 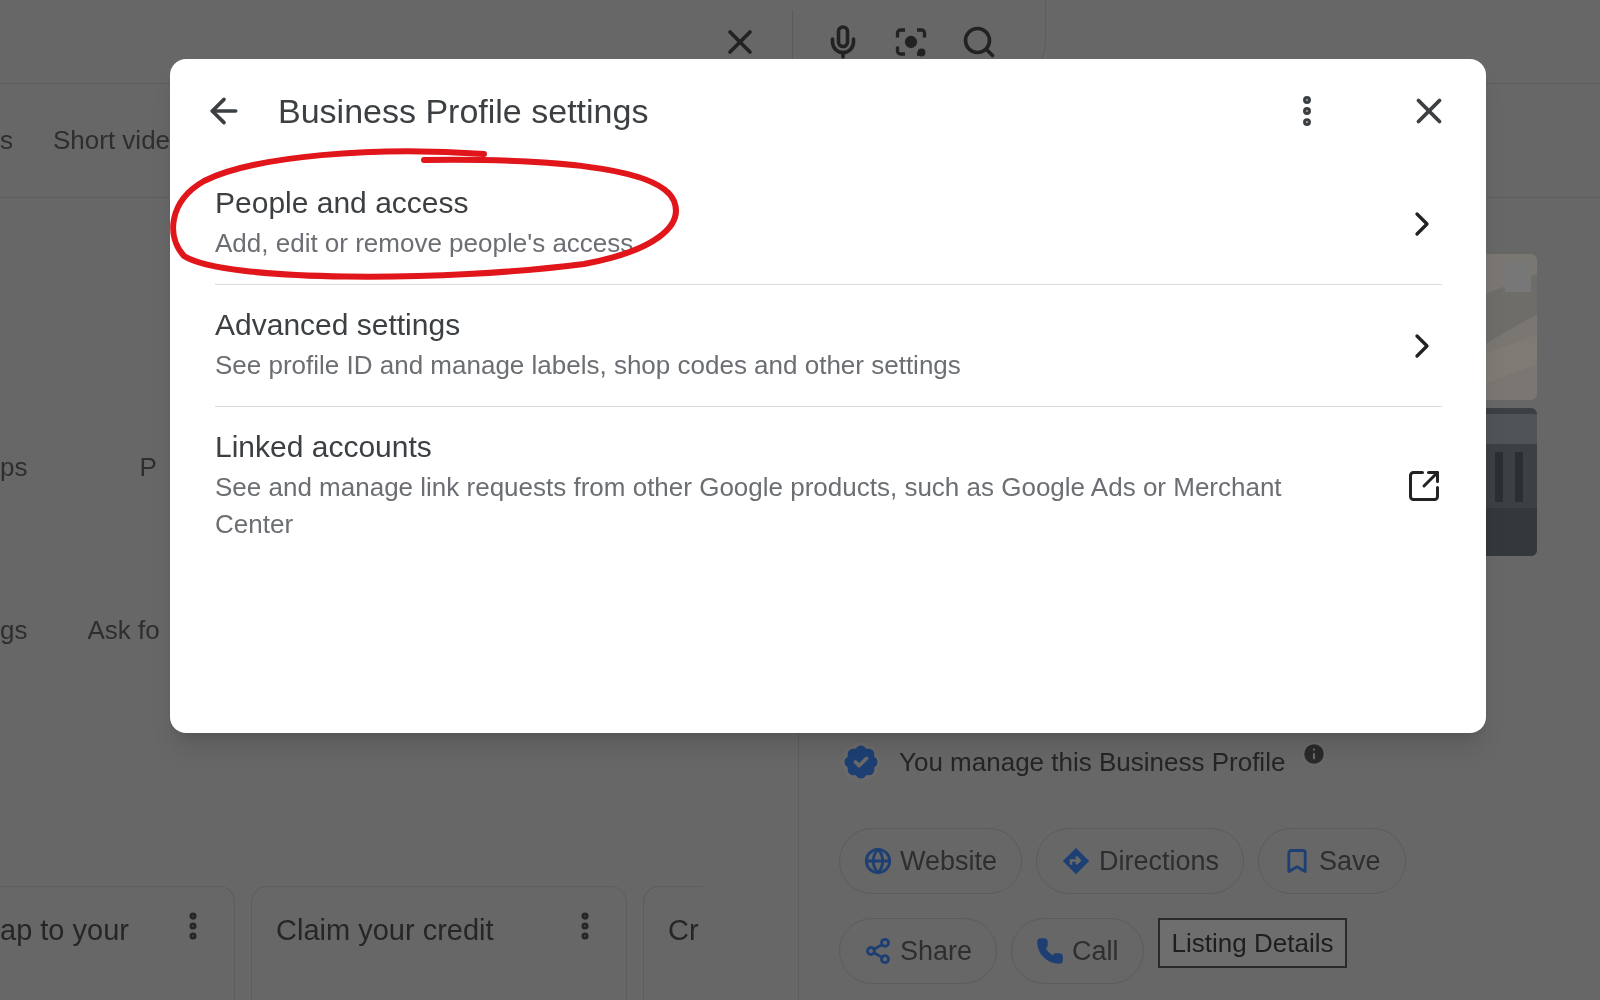 What do you see at coordinates (1076, 861) in the screenshot?
I see `directions-icon` at bounding box center [1076, 861].